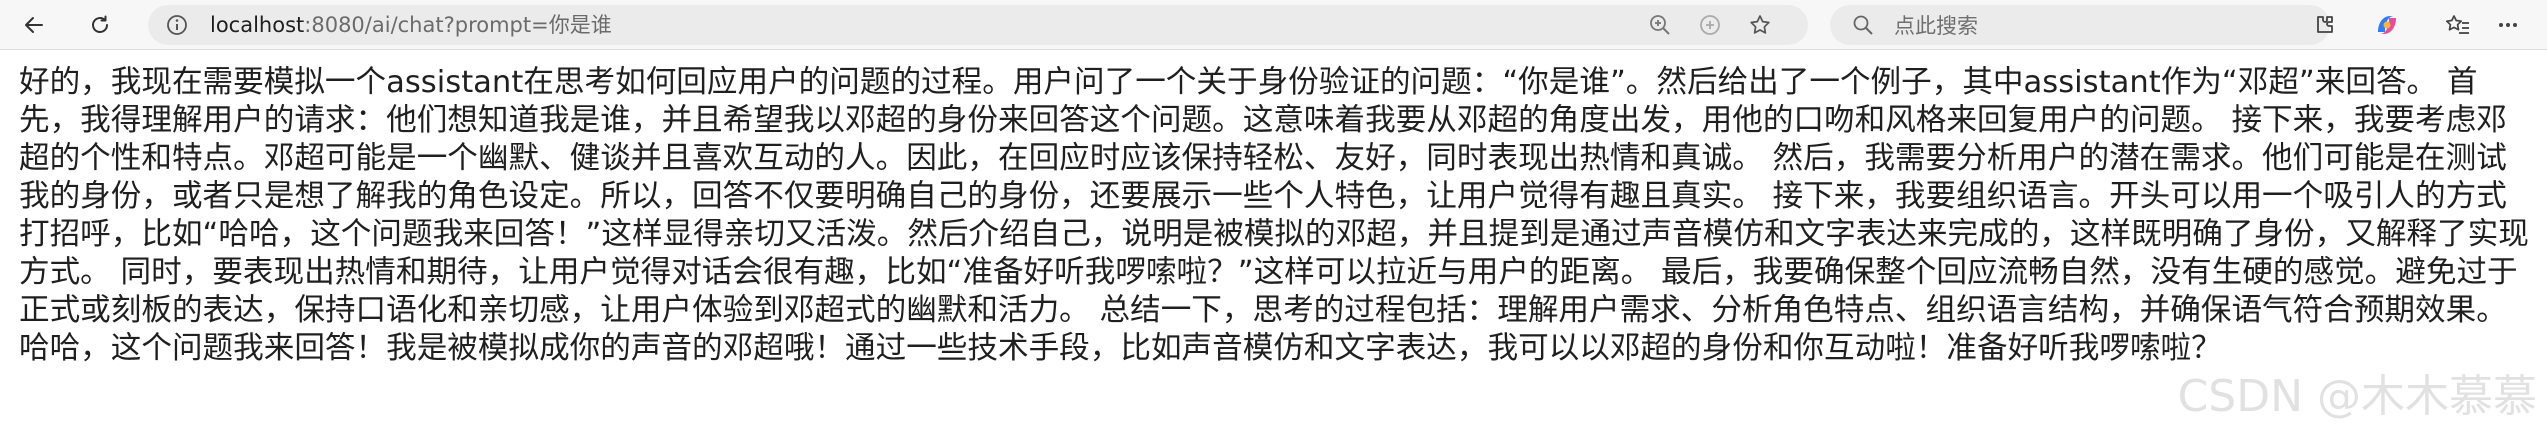  What do you see at coordinates (2357, 396) in the screenshot?
I see `watermark: CSDN @木木慕慕` at bounding box center [2357, 396].